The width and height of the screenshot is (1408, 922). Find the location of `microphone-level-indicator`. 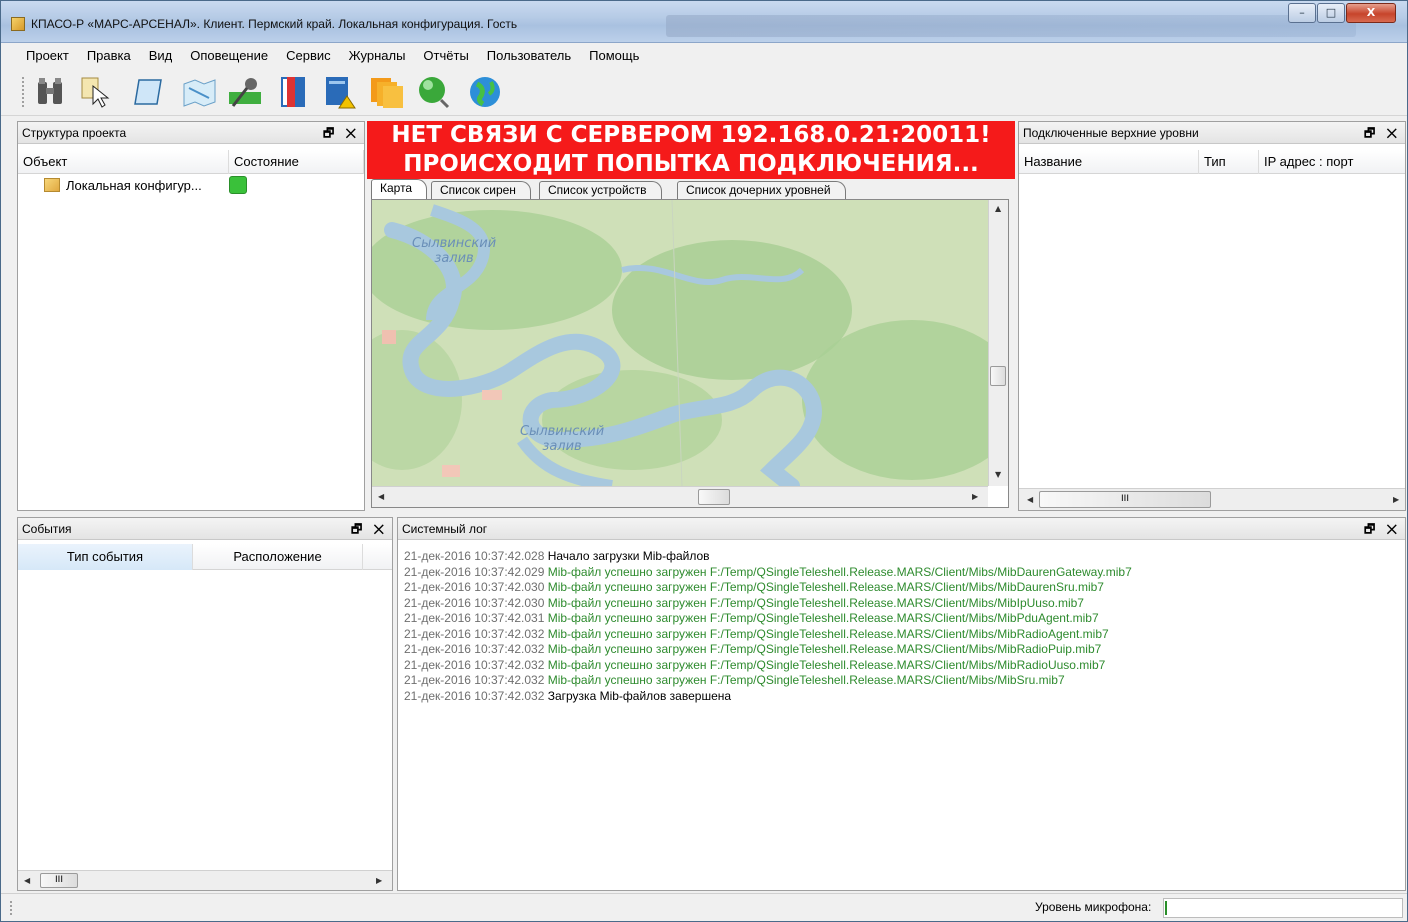

microphone-level-indicator is located at coordinates (1283, 908).